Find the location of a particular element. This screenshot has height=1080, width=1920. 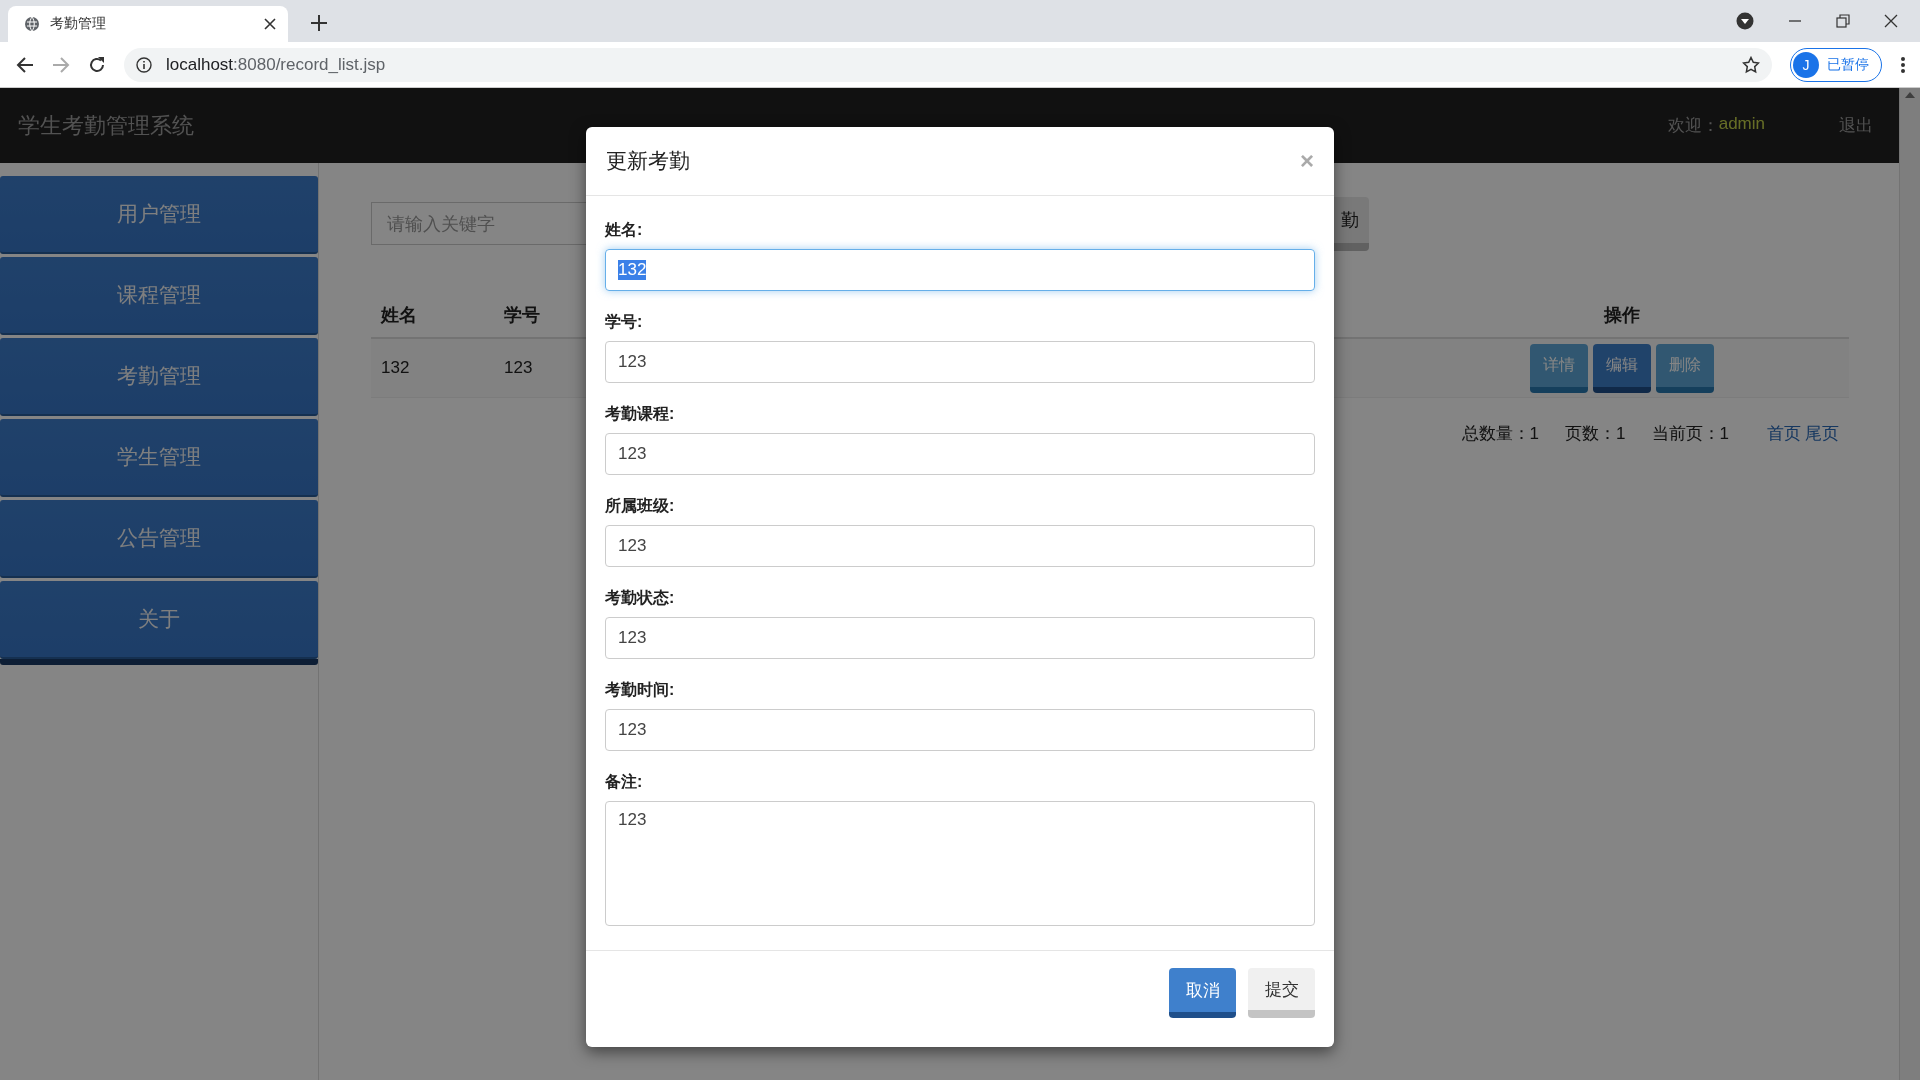

dropdown-icon is located at coordinates (1745, 21).